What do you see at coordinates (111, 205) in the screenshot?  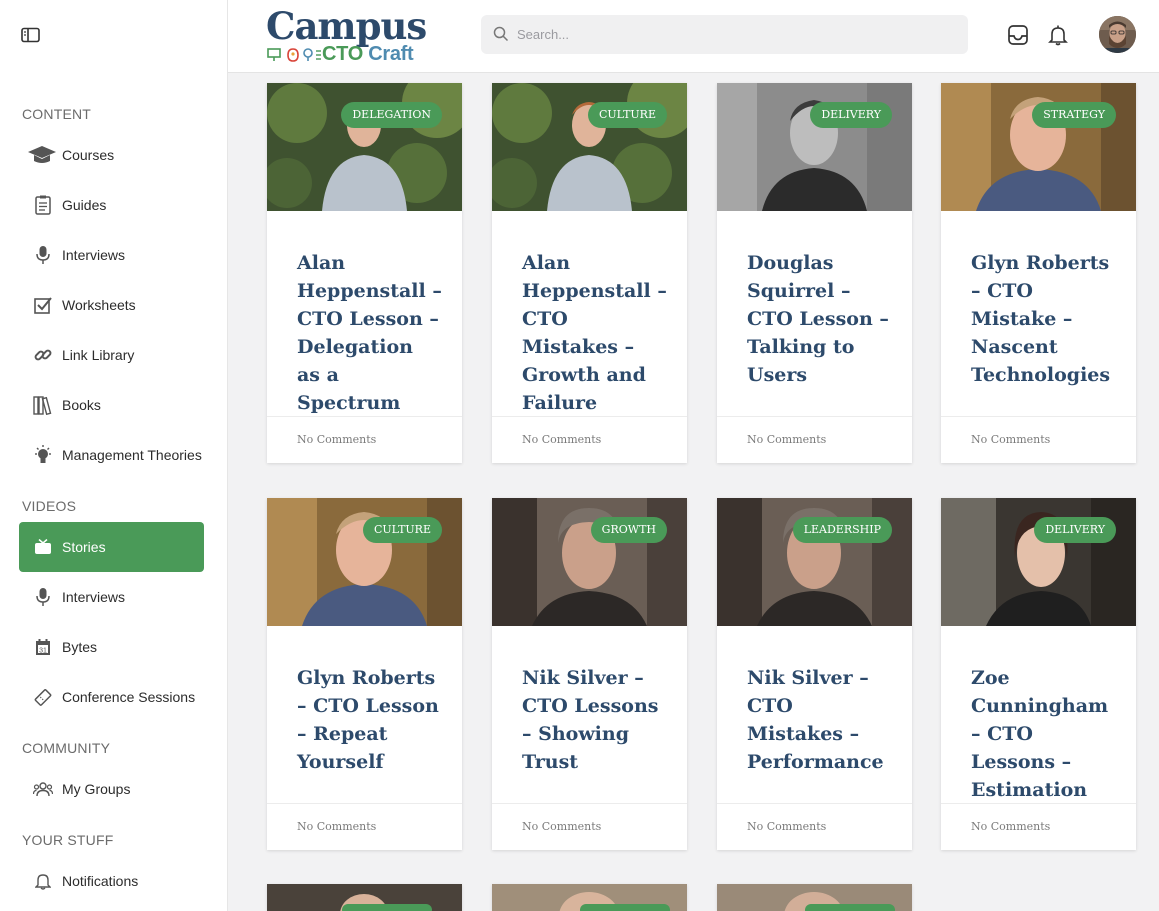 I see `sidebar-item-guides: Guides` at bounding box center [111, 205].